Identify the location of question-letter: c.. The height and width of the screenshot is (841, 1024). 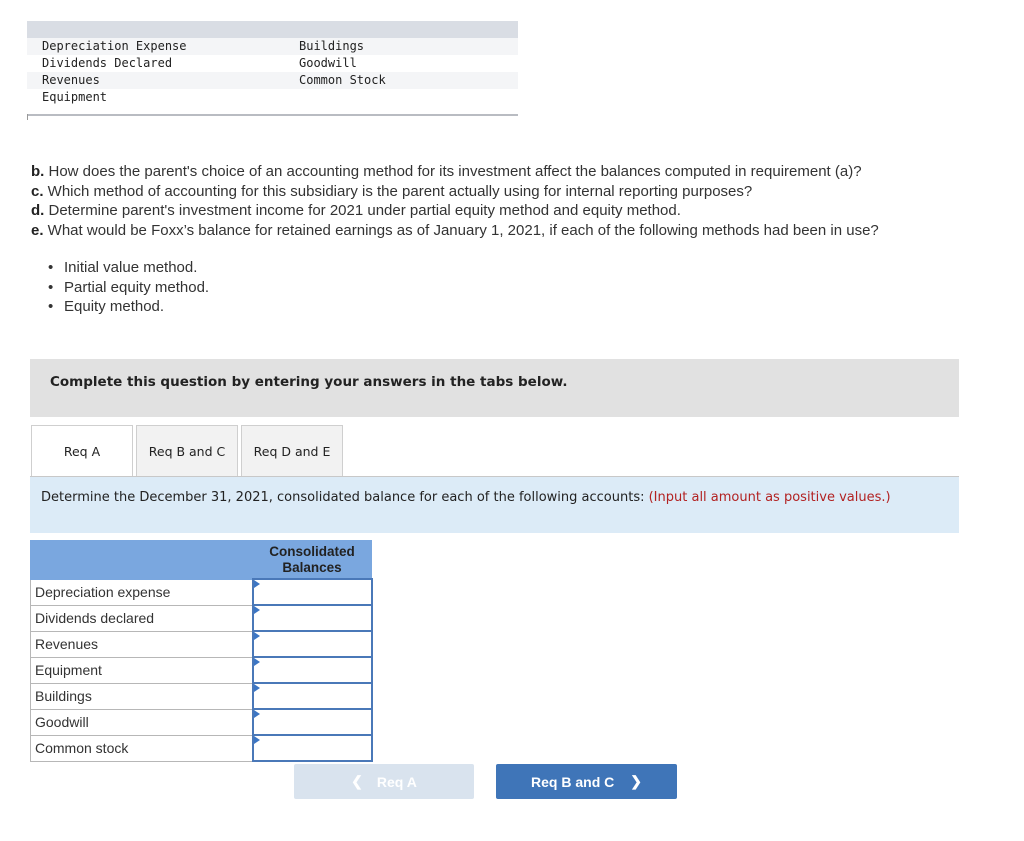
(37, 191).